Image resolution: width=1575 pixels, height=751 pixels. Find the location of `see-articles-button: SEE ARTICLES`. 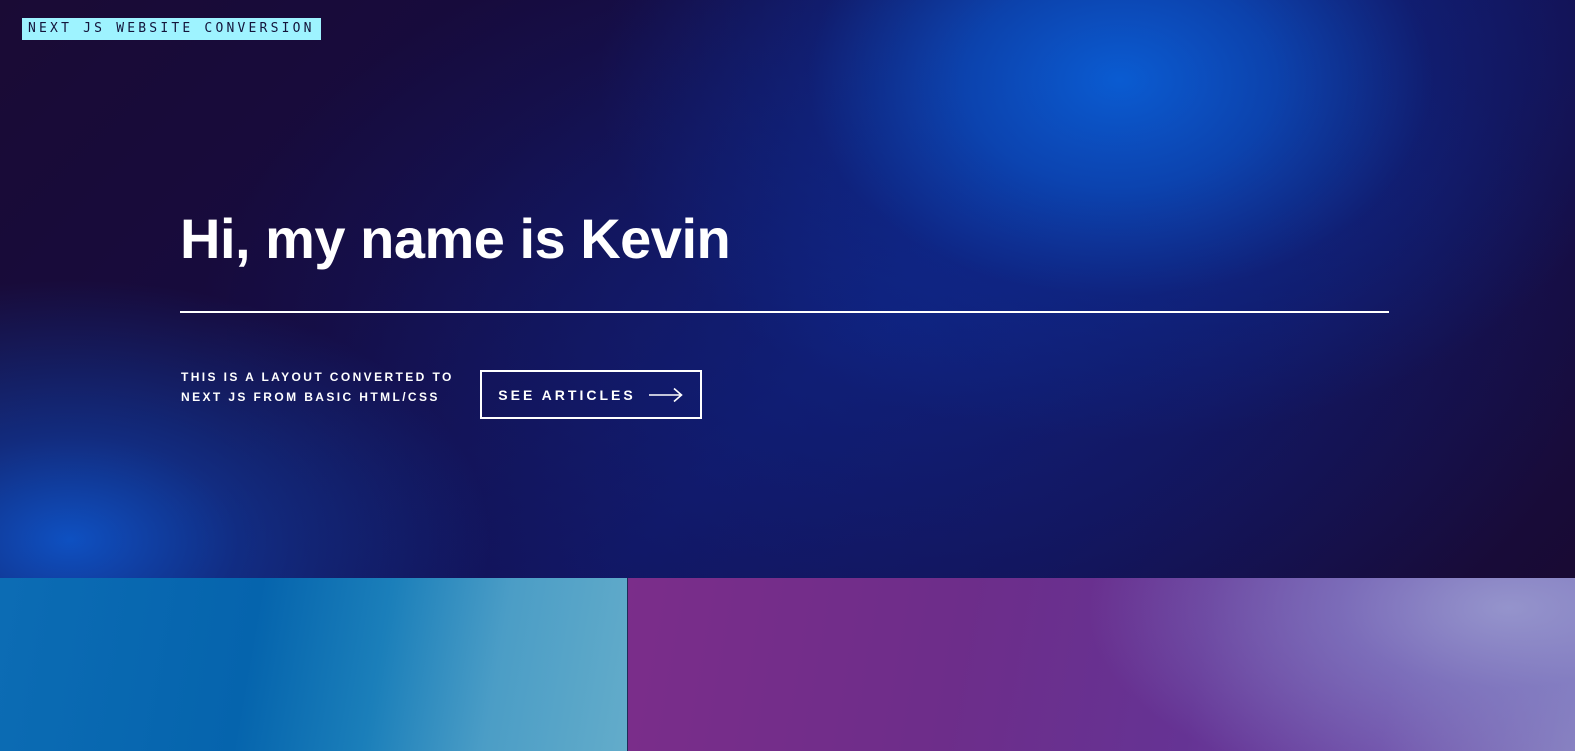

see-articles-button: SEE ARTICLES is located at coordinates (591, 394).